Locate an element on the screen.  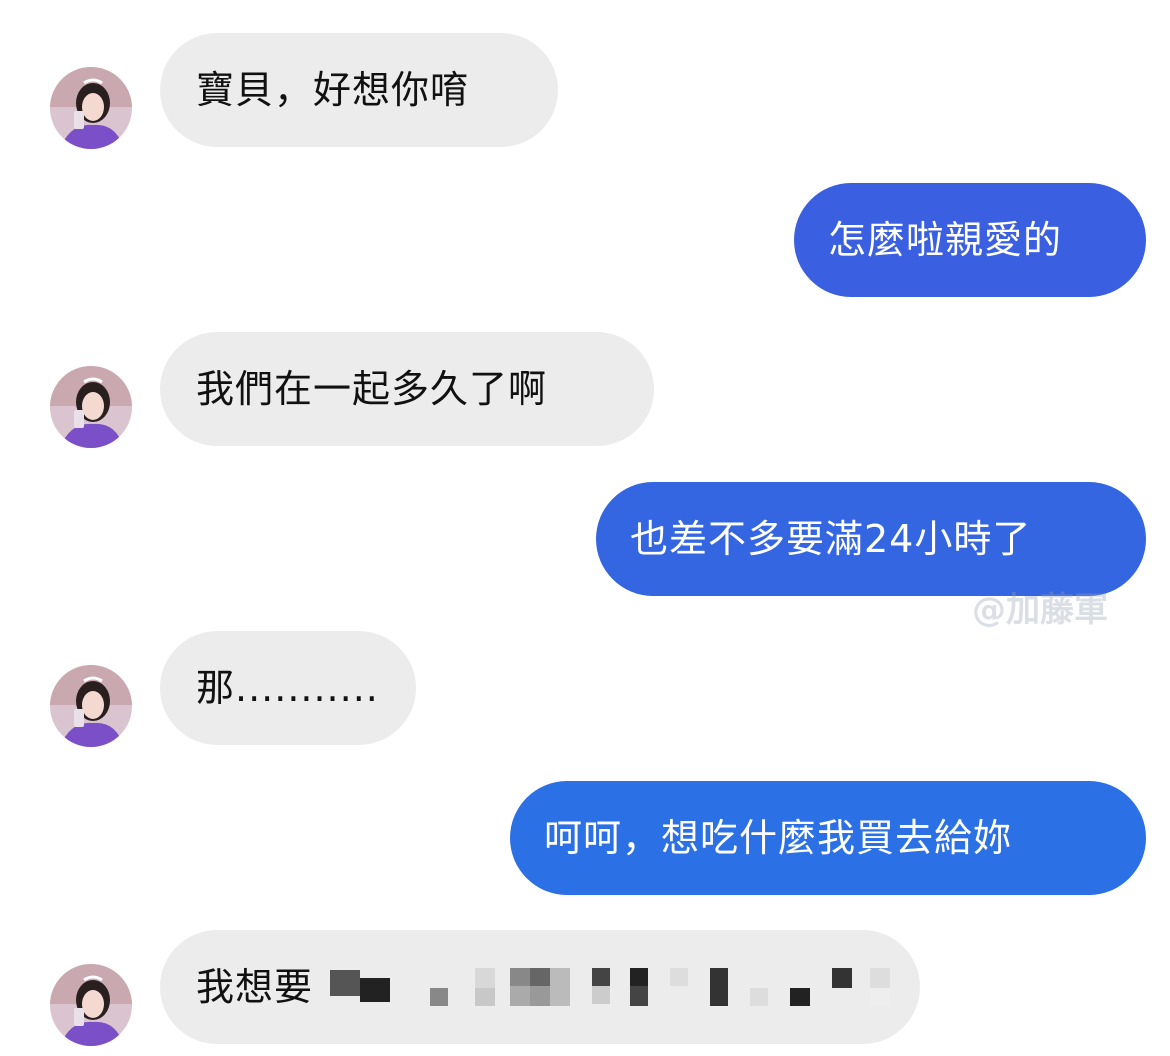
message-bubble-outgoing: 也差不多要滿24小時了 is located at coordinates (871, 539).